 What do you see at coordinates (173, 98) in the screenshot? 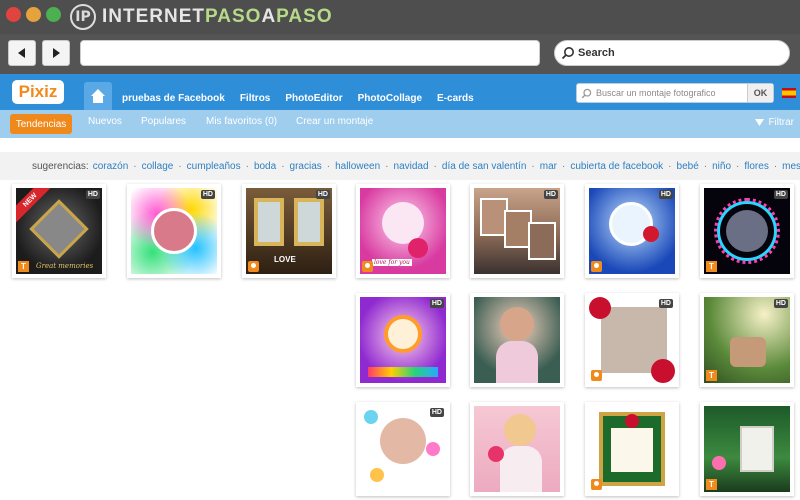
I see `nav-pruebas-facebook: pruebas de Facebook` at bounding box center [173, 98].